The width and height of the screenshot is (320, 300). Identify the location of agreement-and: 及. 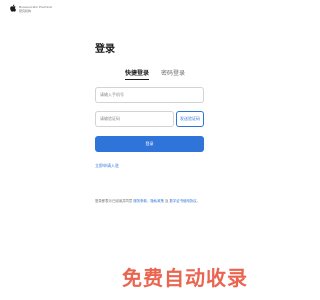
(166, 201).